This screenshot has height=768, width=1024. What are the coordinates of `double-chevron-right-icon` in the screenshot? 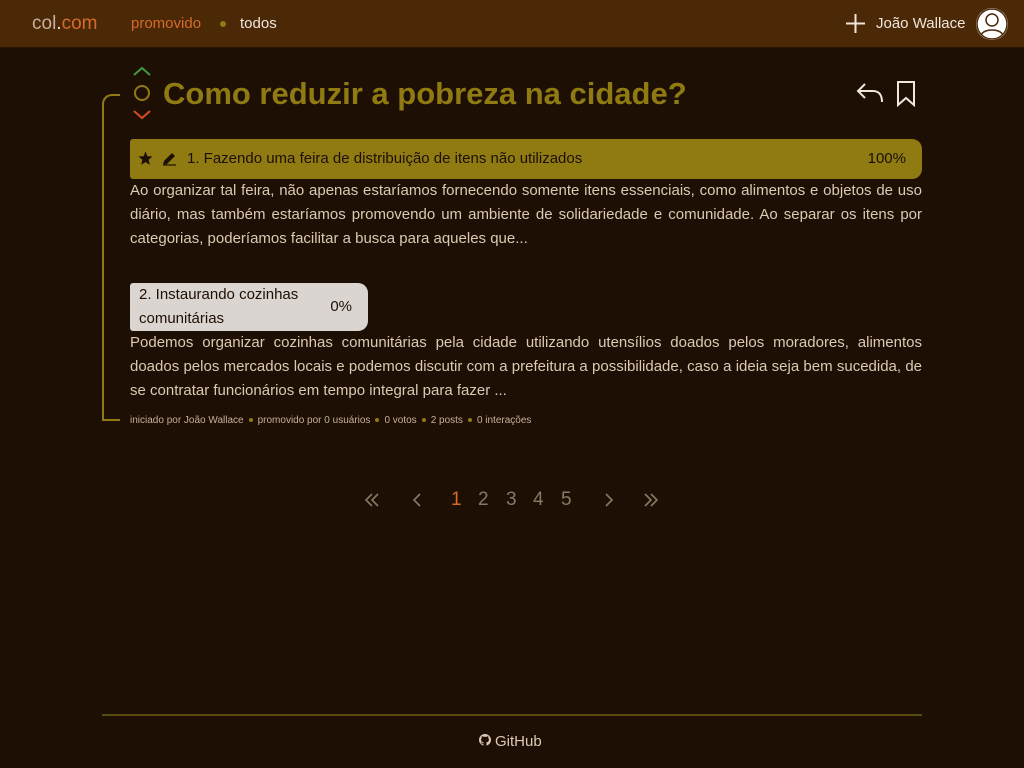 It's located at (651, 500).